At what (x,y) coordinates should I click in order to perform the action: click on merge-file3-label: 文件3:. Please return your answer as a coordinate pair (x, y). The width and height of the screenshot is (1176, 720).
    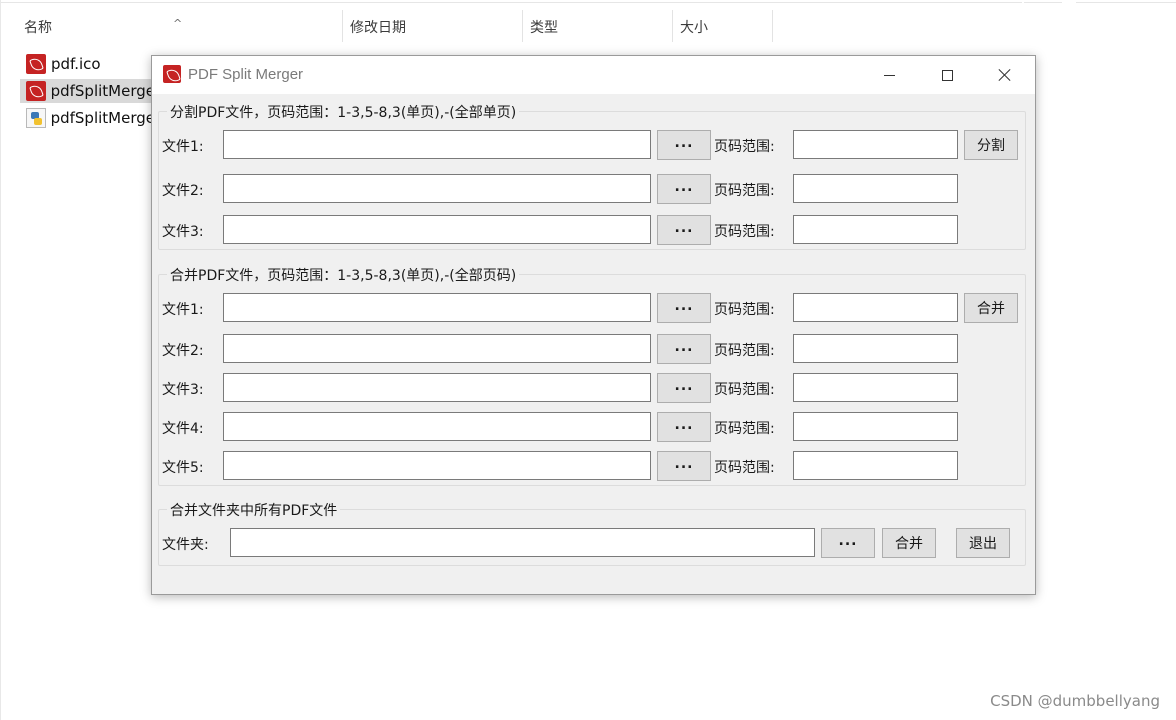
    Looking at the image, I should click on (183, 390).